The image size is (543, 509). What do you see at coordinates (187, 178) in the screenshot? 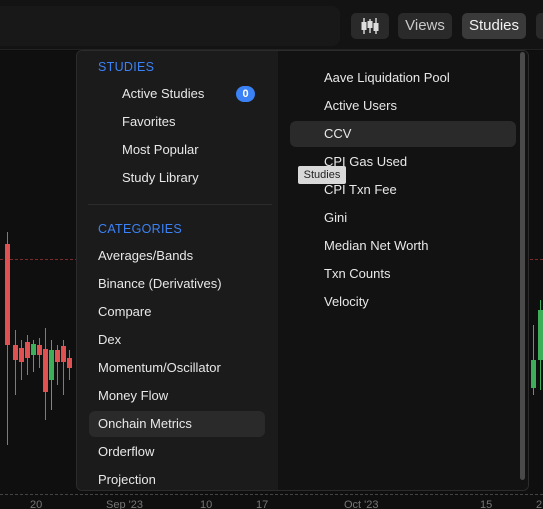
I see `menu-item-study-library: Study Library` at bounding box center [187, 178].